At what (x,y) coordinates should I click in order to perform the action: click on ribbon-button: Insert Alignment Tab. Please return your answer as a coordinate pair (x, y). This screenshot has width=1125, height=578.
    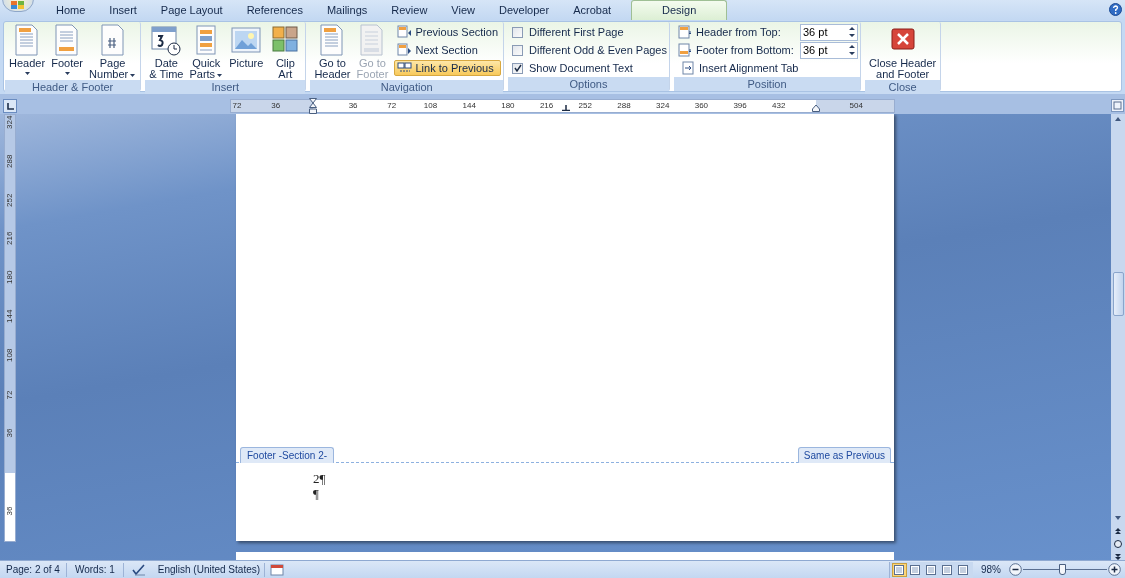
    Looking at the image, I should click on (768, 68).